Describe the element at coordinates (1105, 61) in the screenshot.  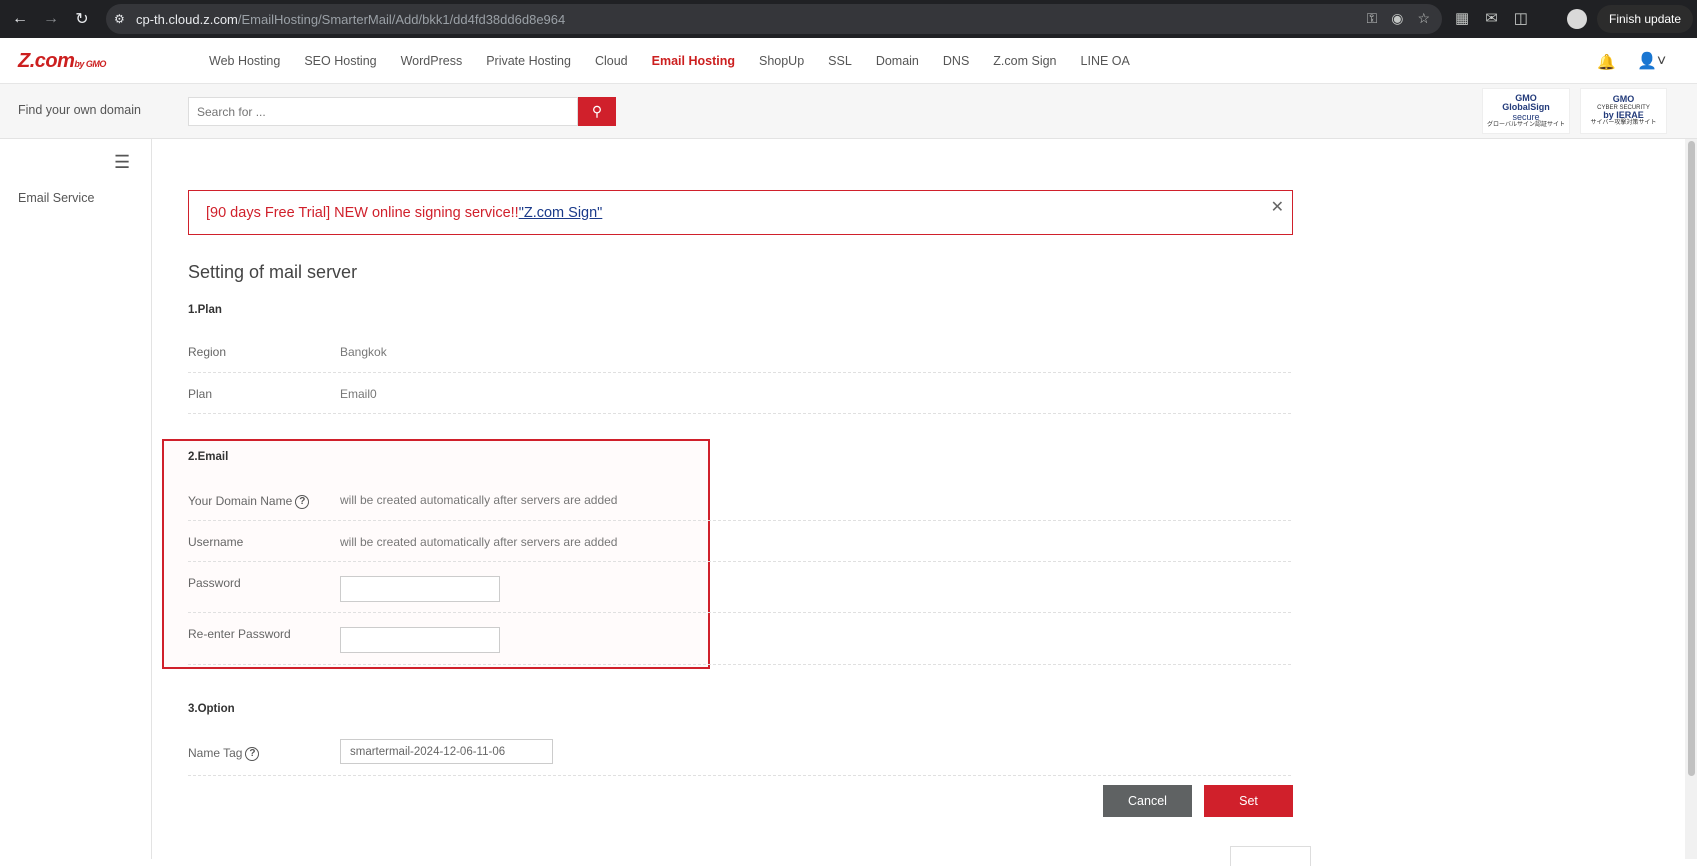
I see `menu-item-line-oa: LINE OA` at that location.